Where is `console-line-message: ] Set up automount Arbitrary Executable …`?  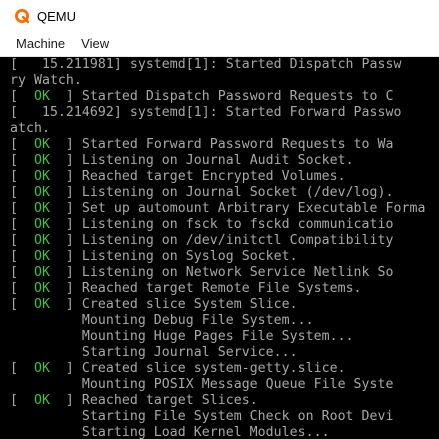 console-line-message: ] Set up automount Arbitrary Executable … is located at coordinates (237, 208).